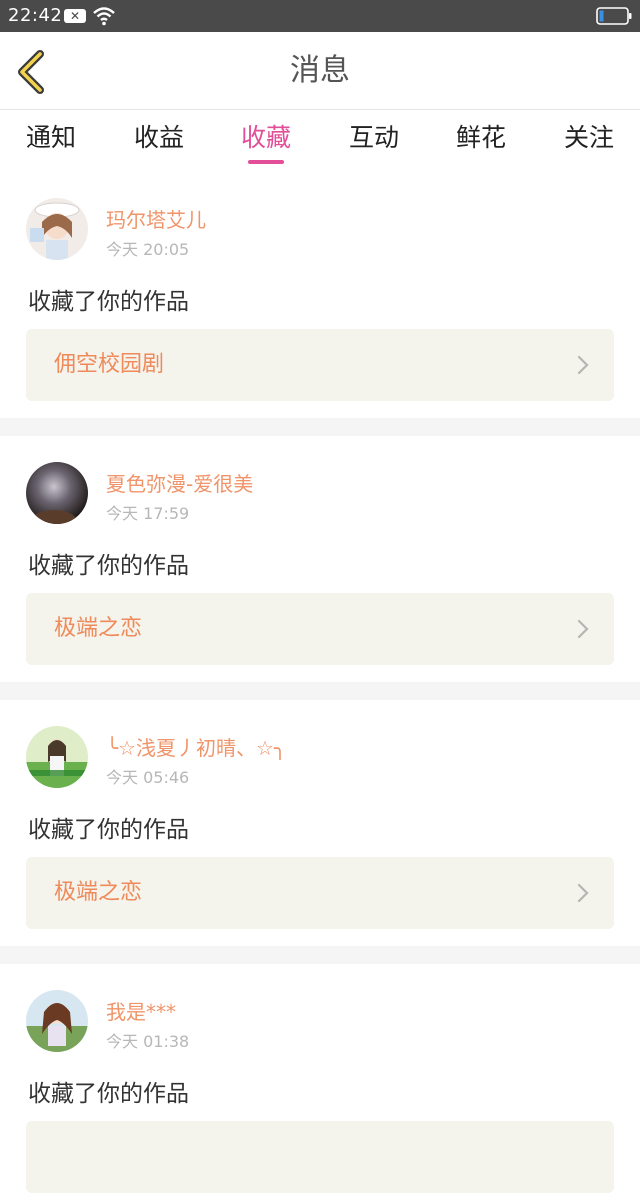 This screenshot has width=640, height=1193. What do you see at coordinates (266, 162) in the screenshot?
I see `active-tab-indicator` at bounding box center [266, 162].